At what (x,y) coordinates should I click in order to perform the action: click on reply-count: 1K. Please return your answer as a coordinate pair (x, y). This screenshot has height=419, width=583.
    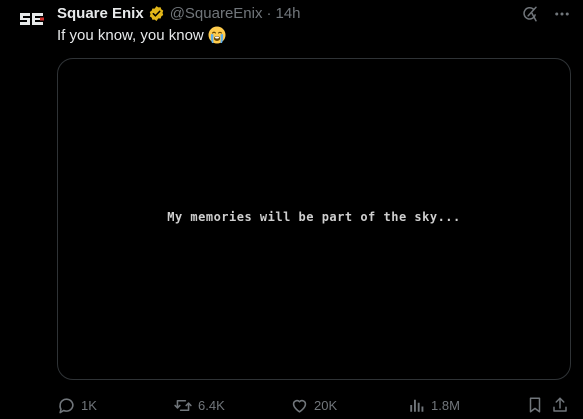
    Looking at the image, I should click on (89, 405).